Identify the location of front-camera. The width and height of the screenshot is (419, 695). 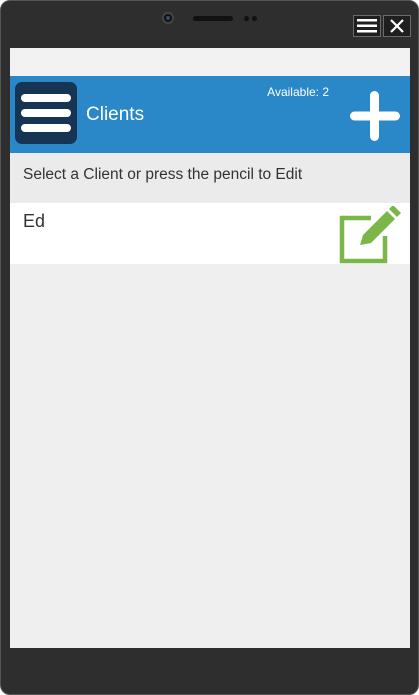
(168, 18).